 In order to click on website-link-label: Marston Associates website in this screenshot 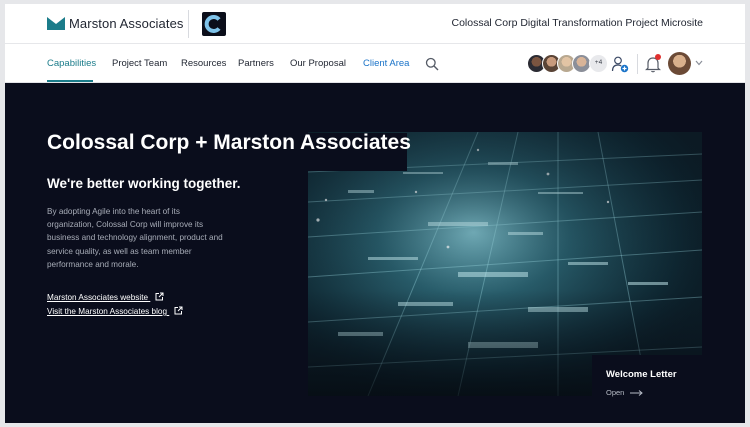, I will do `click(97, 297)`.